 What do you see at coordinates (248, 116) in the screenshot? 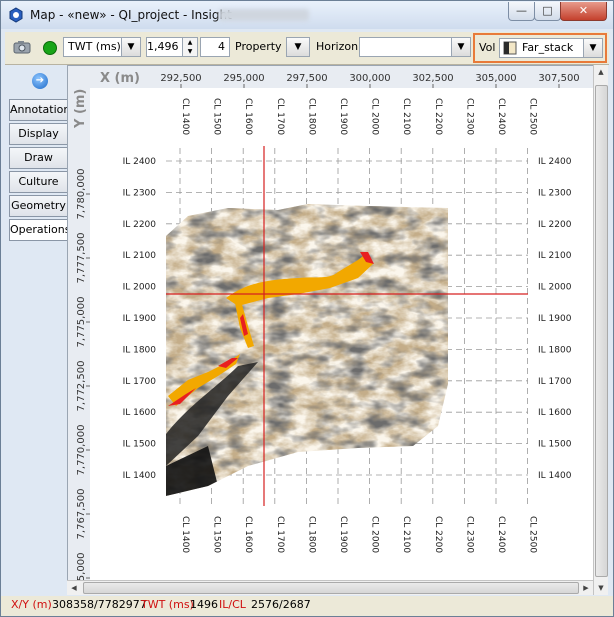
I see `crossline-label-top: CL 1600` at bounding box center [248, 116].